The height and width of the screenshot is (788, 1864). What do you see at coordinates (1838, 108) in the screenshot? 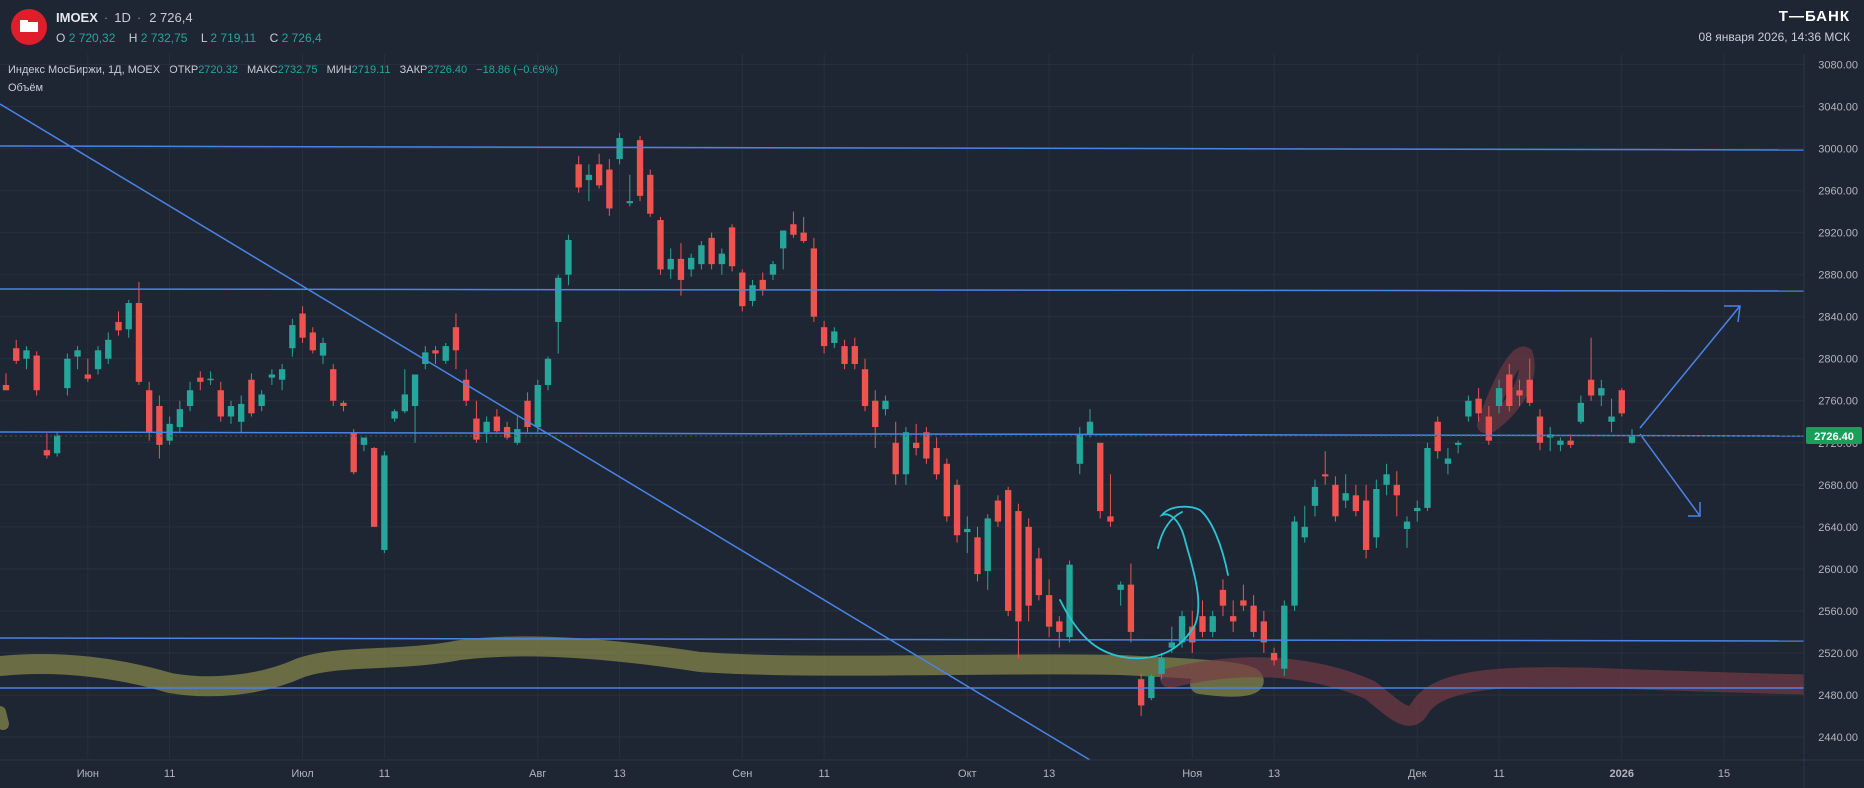
I see `y-tick-label: 3040.00` at bounding box center [1838, 108].